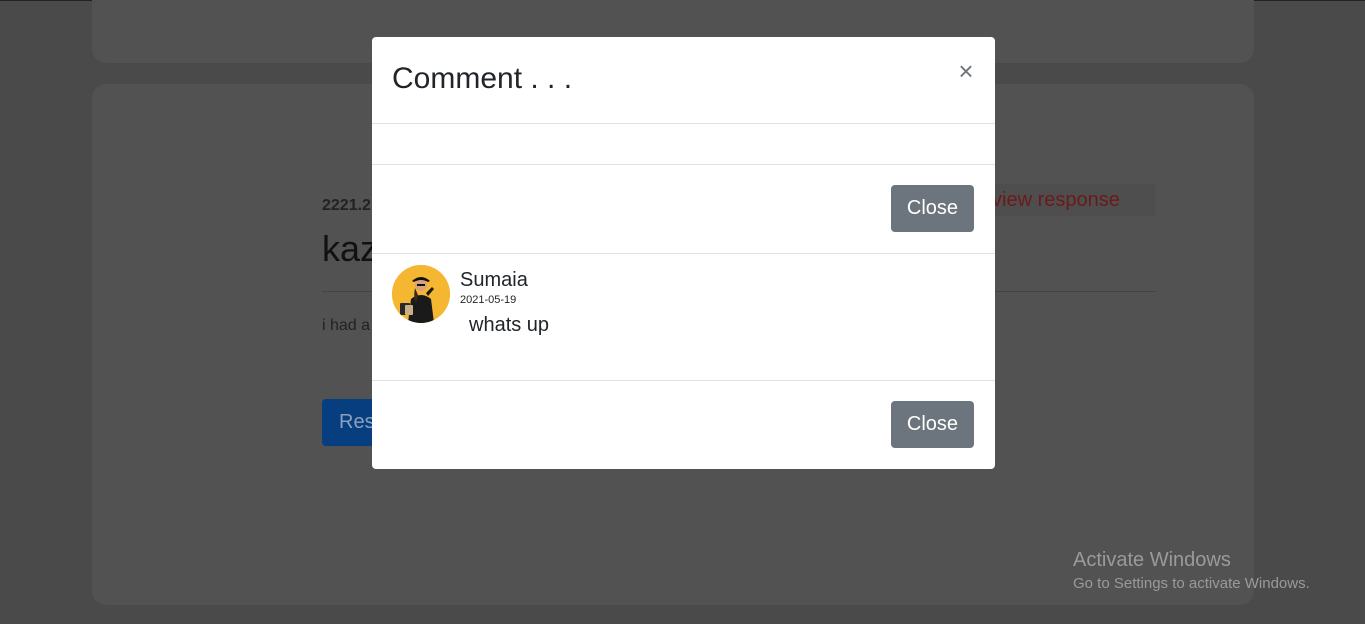 The image size is (1365, 624). I want to click on close-icon: ×, so click(966, 71).